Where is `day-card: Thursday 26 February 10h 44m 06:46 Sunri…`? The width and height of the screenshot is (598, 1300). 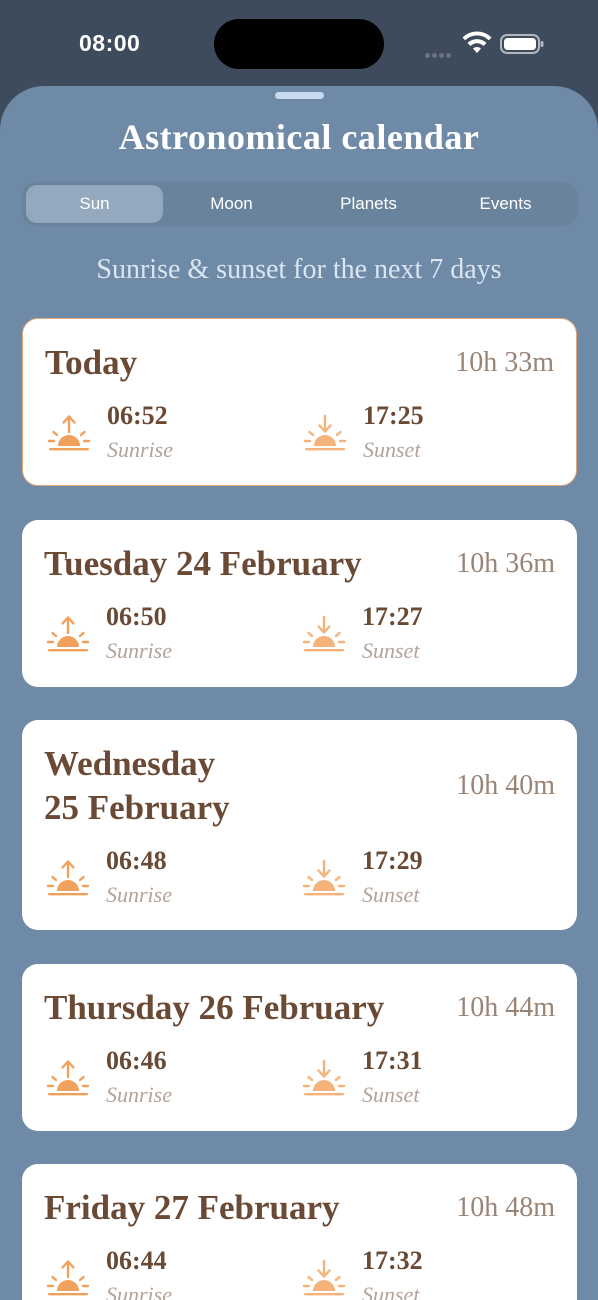
day-card: Thursday 26 February 10h 44m 06:46 Sunri… is located at coordinates (299, 1047).